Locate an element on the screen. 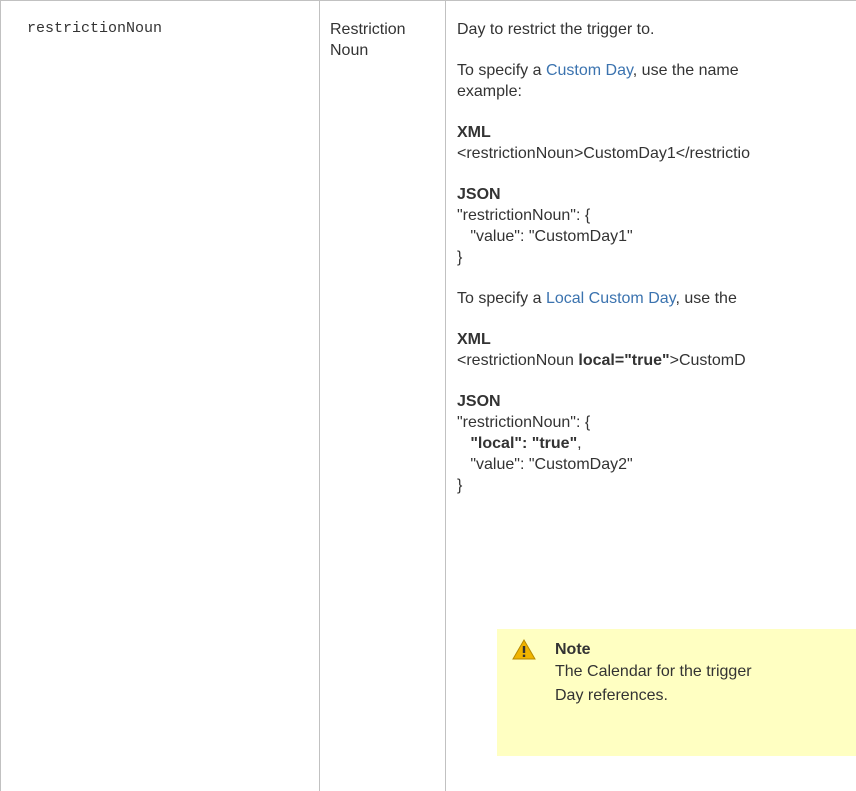 The height and width of the screenshot is (791, 856). table-top-border is located at coordinates (428, 0).